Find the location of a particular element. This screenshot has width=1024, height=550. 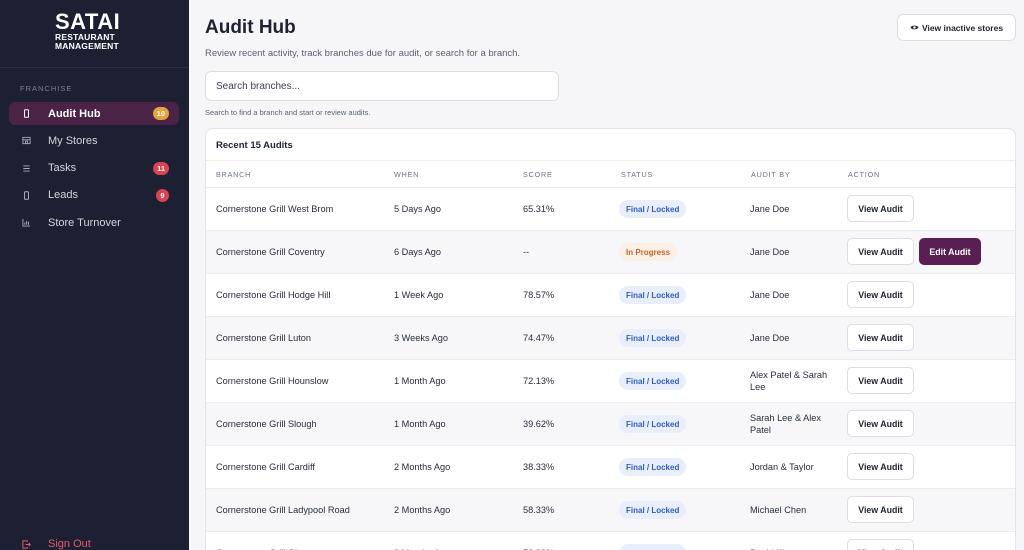

score-cell: 74.47% is located at coordinates (539, 338).